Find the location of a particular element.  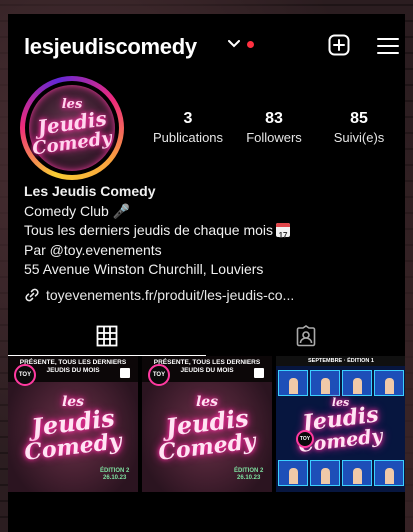

tagged-icon is located at coordinates (306, 336).